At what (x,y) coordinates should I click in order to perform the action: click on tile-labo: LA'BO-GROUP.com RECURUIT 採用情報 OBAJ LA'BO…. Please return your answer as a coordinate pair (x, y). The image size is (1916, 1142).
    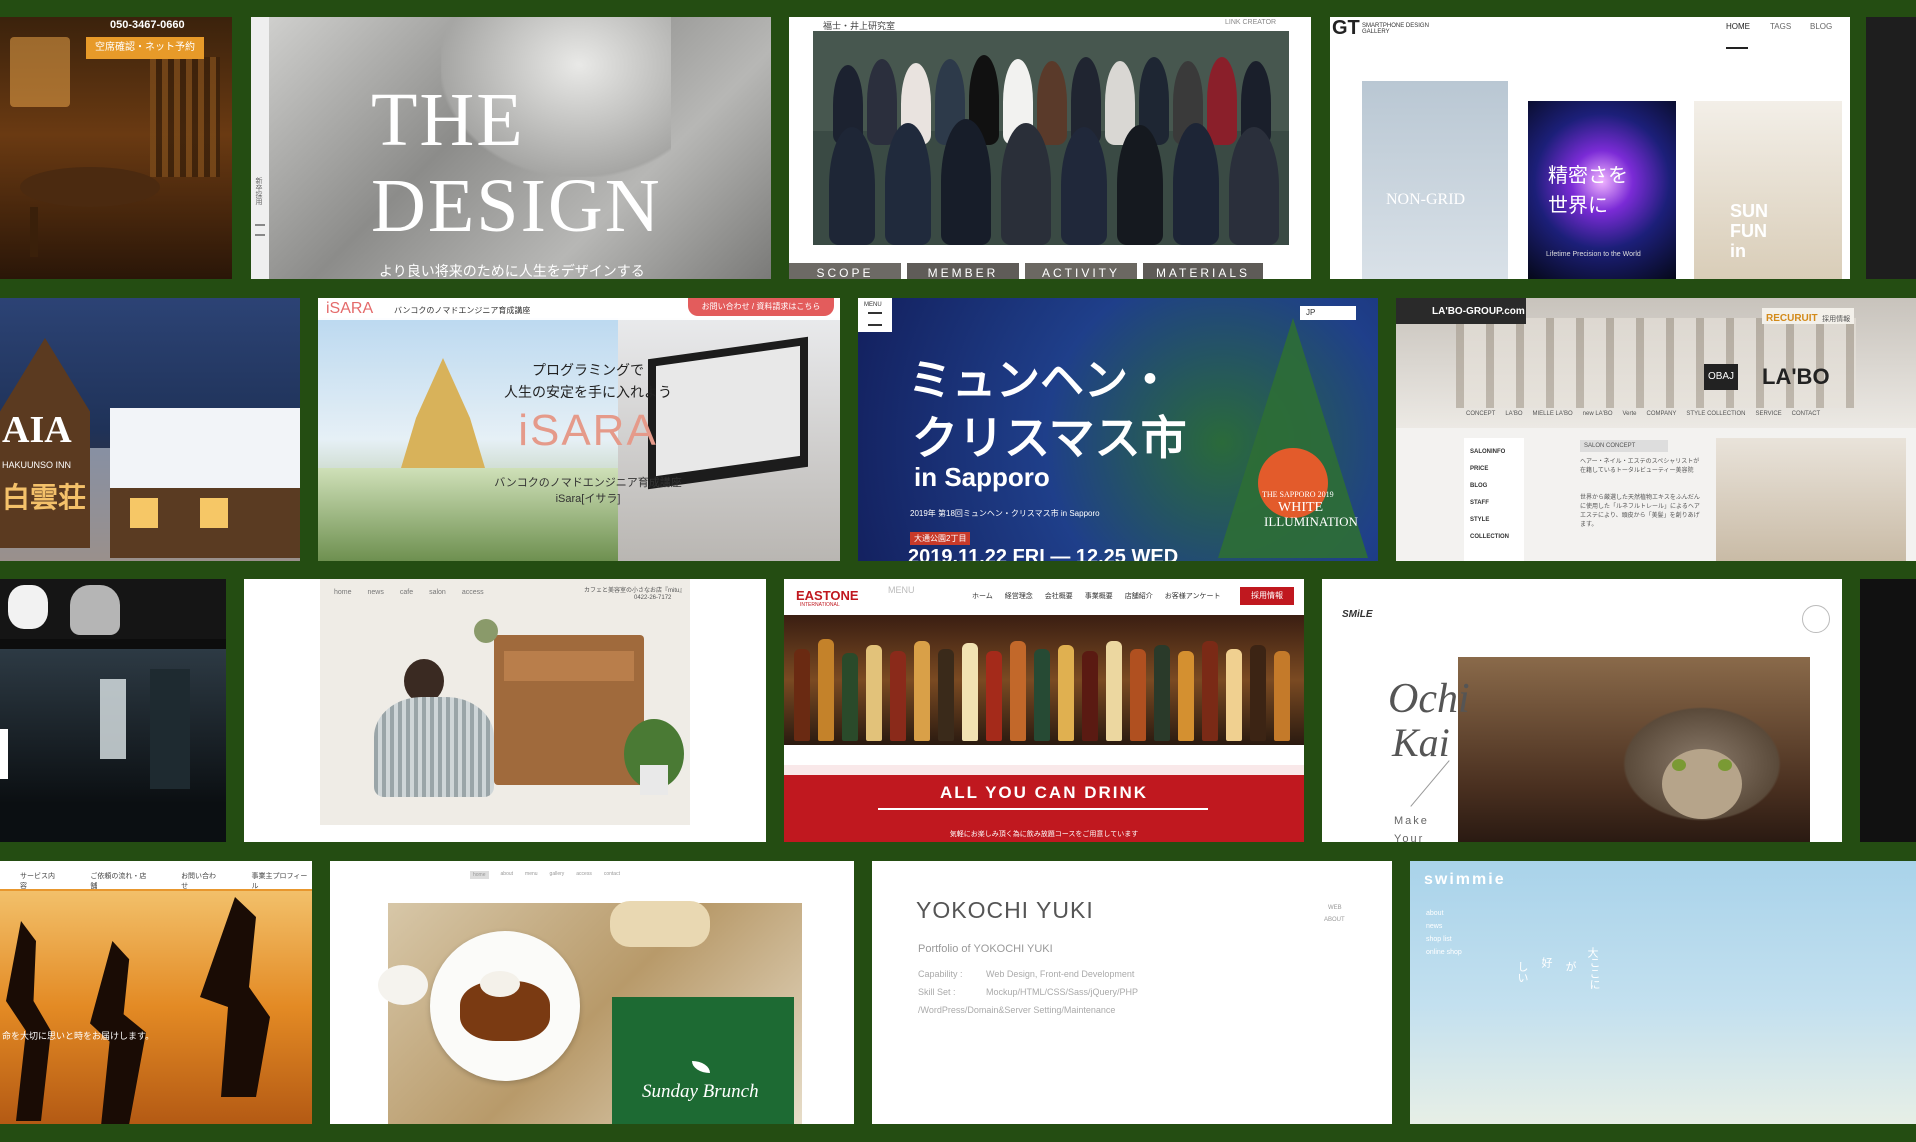
    Looking at the image, I should click on (1656, 429).